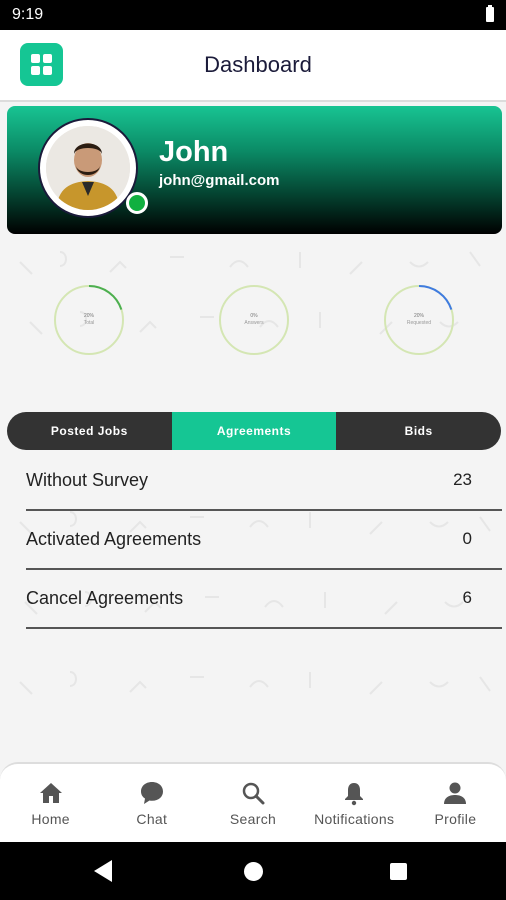 The image size is (506, 900). What do you see at coordinates (418, 431) in the screenshot?
I see `tab-bids: Bids` at bounding box center [418, 431].